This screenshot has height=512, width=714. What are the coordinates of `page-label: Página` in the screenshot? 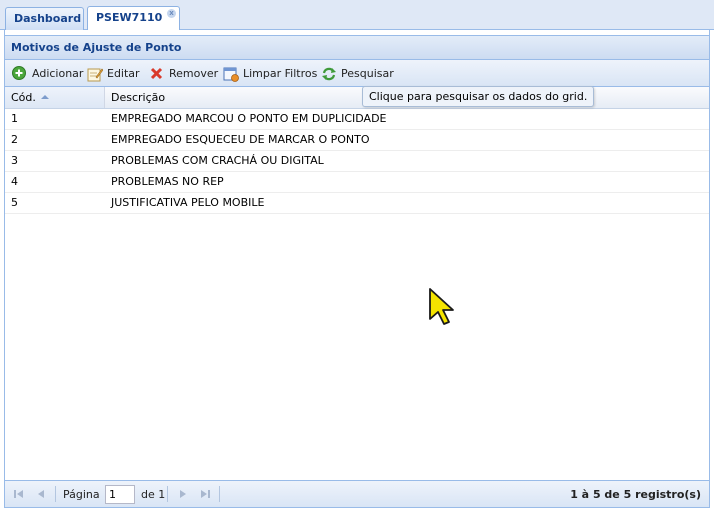 It's located at (81, 494).